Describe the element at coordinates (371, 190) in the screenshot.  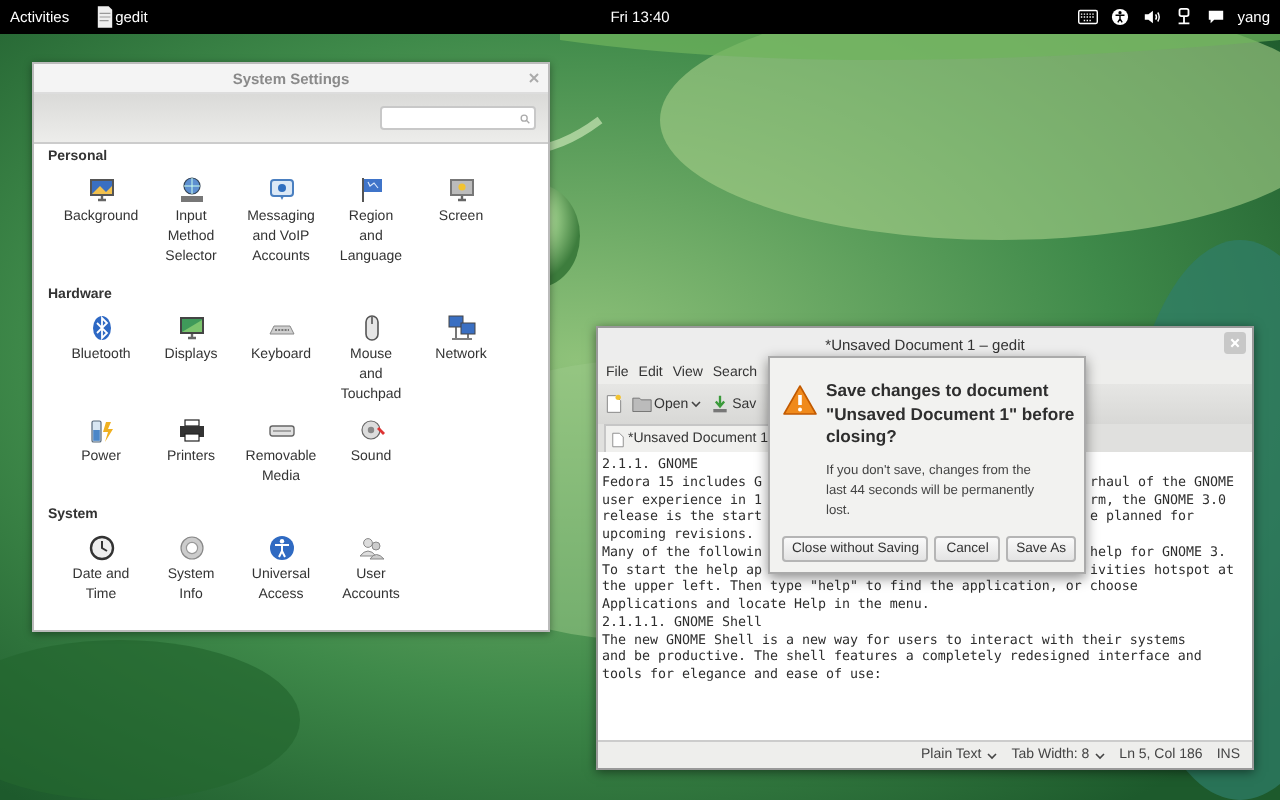
I see `flag-icon` at that location.